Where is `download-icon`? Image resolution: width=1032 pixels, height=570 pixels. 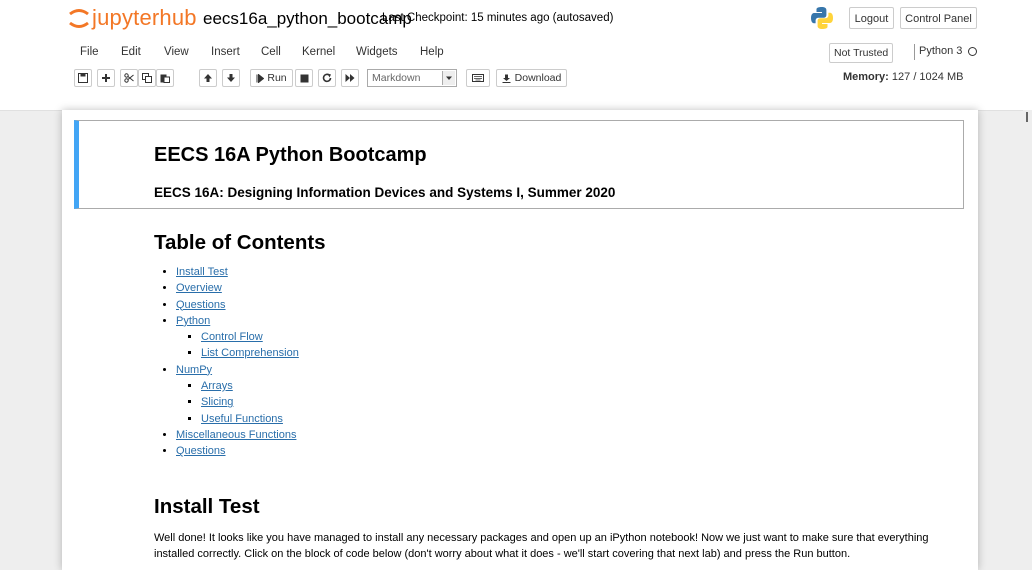
download-icon is located at coordinates (506, 78).